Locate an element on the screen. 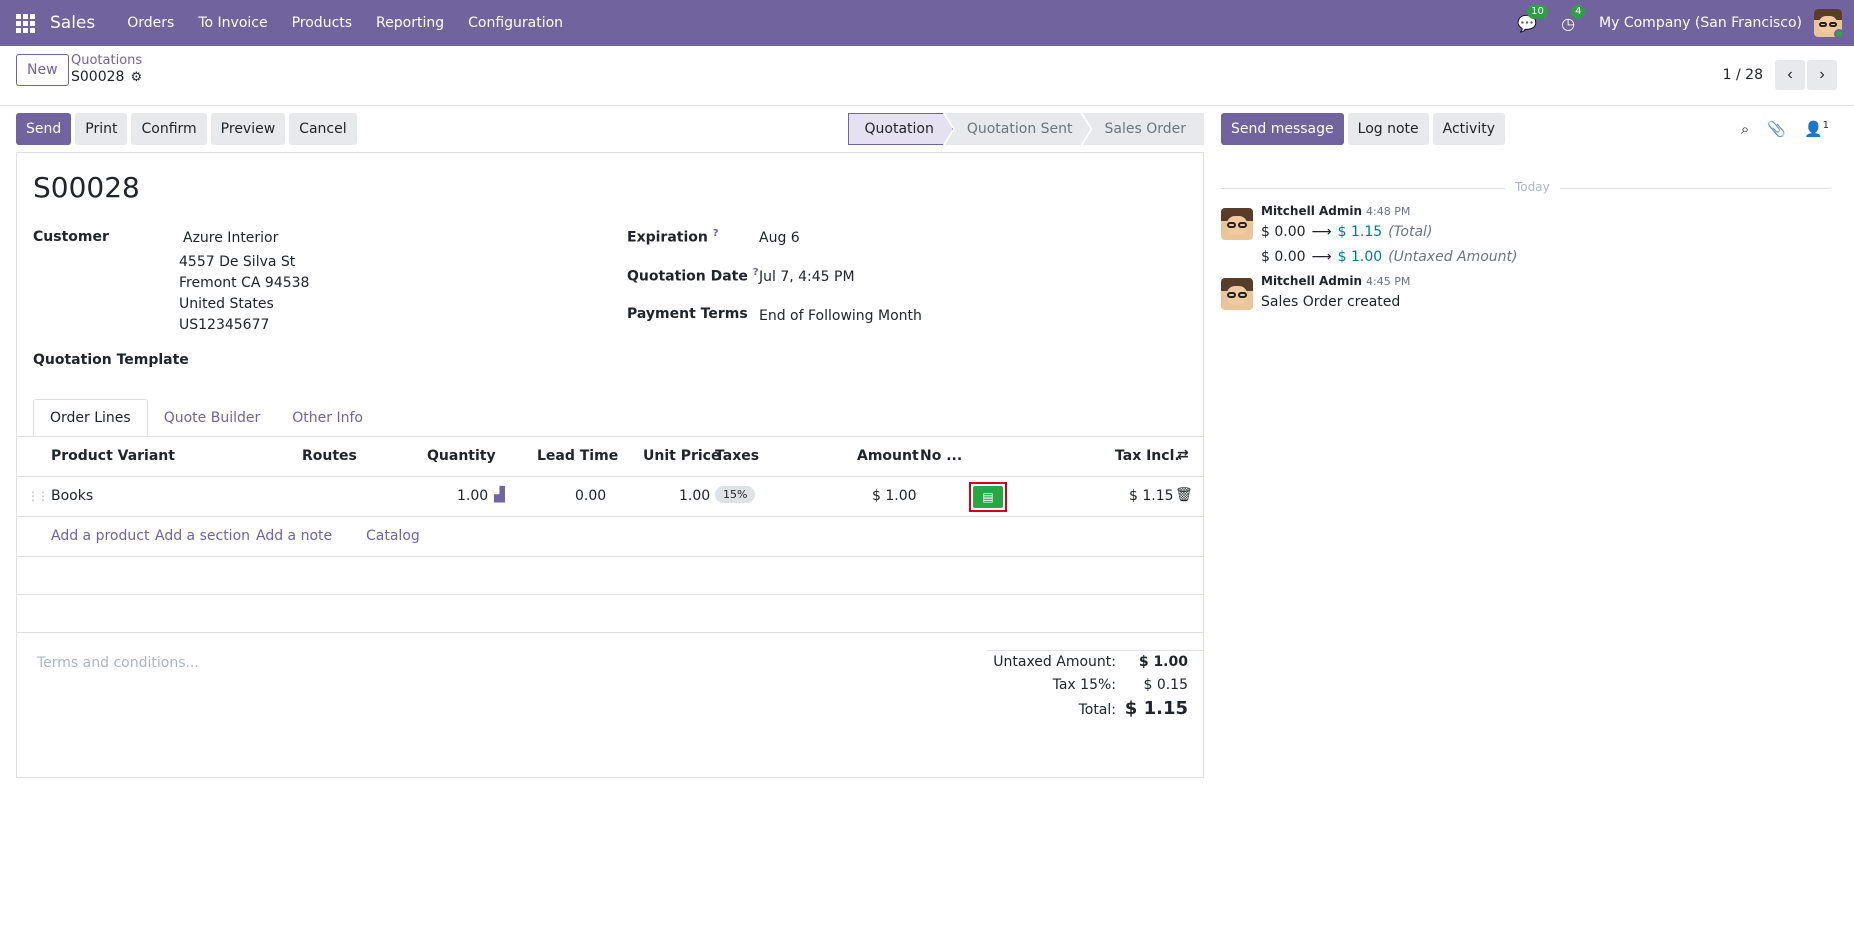 This screenshot has width=1854, height=927. column-settings-icon: ⇄ is located at coordinates (1183, 455).